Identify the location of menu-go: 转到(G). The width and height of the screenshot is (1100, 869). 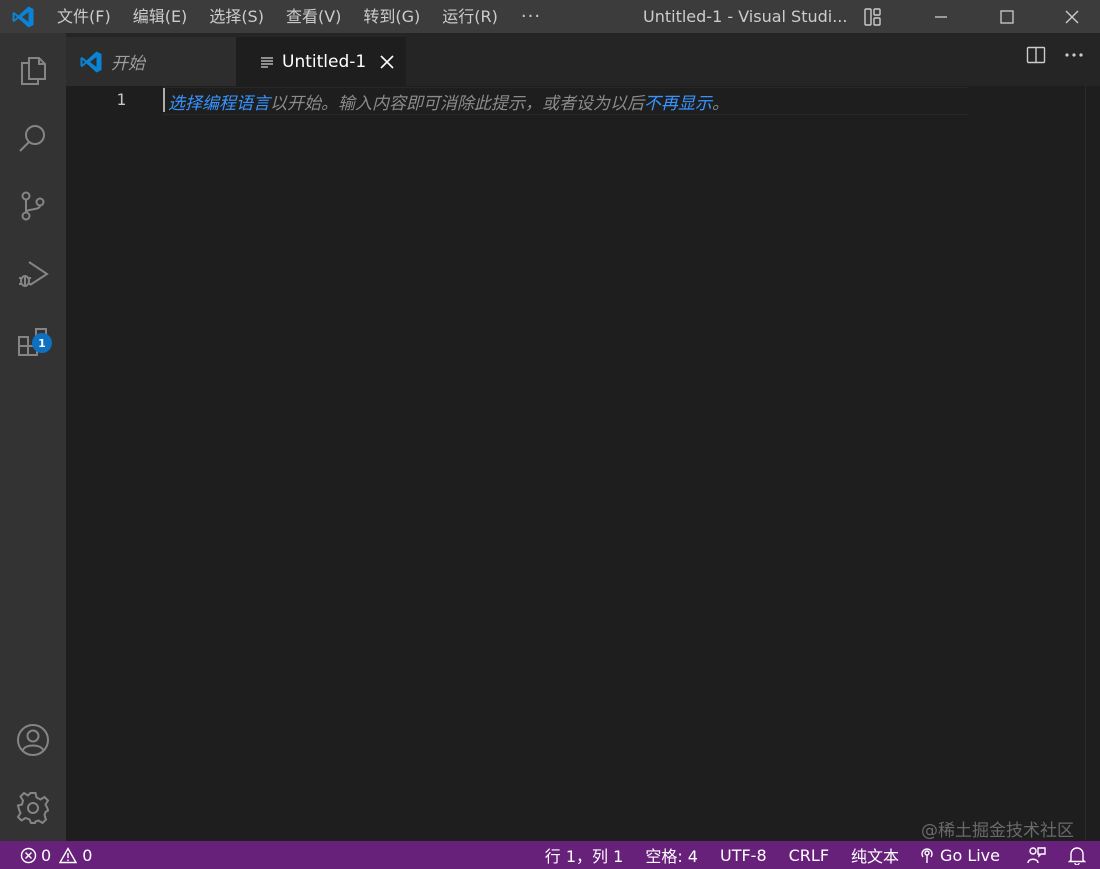
(391, 16).